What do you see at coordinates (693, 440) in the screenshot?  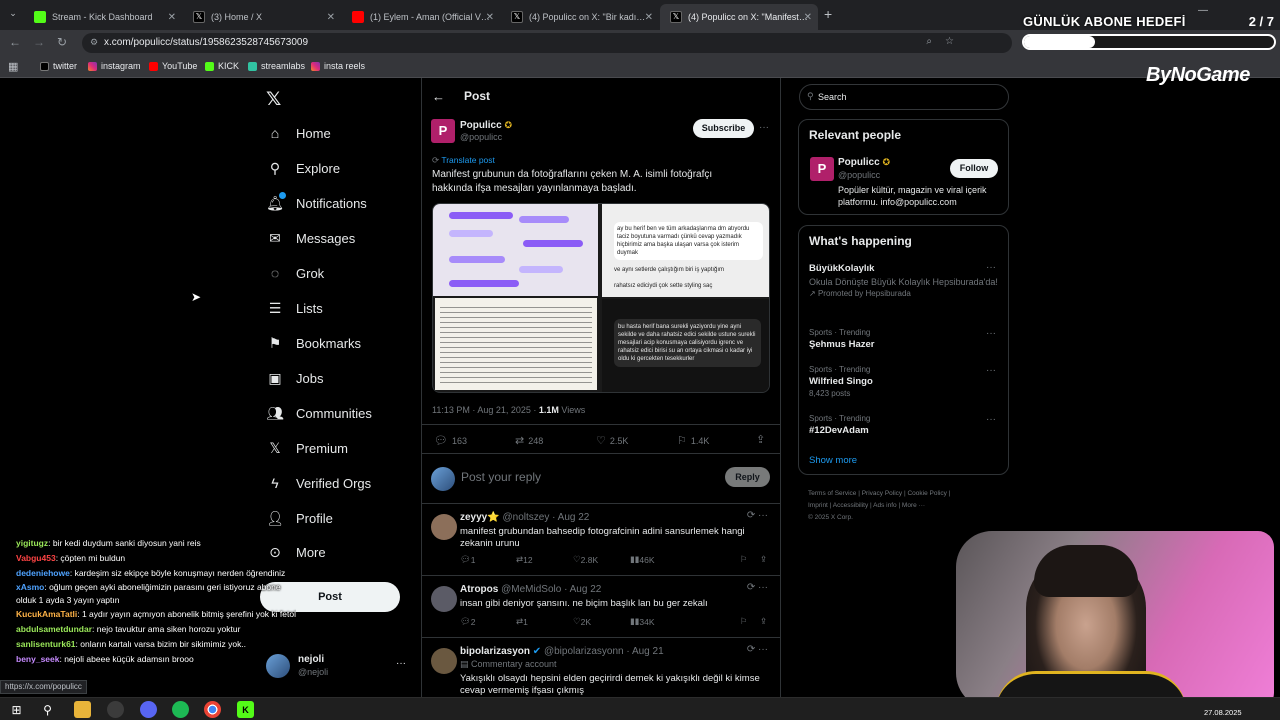 I see `bookmark-action: ⚐ 1.4K` at bounding box center [693, 440].